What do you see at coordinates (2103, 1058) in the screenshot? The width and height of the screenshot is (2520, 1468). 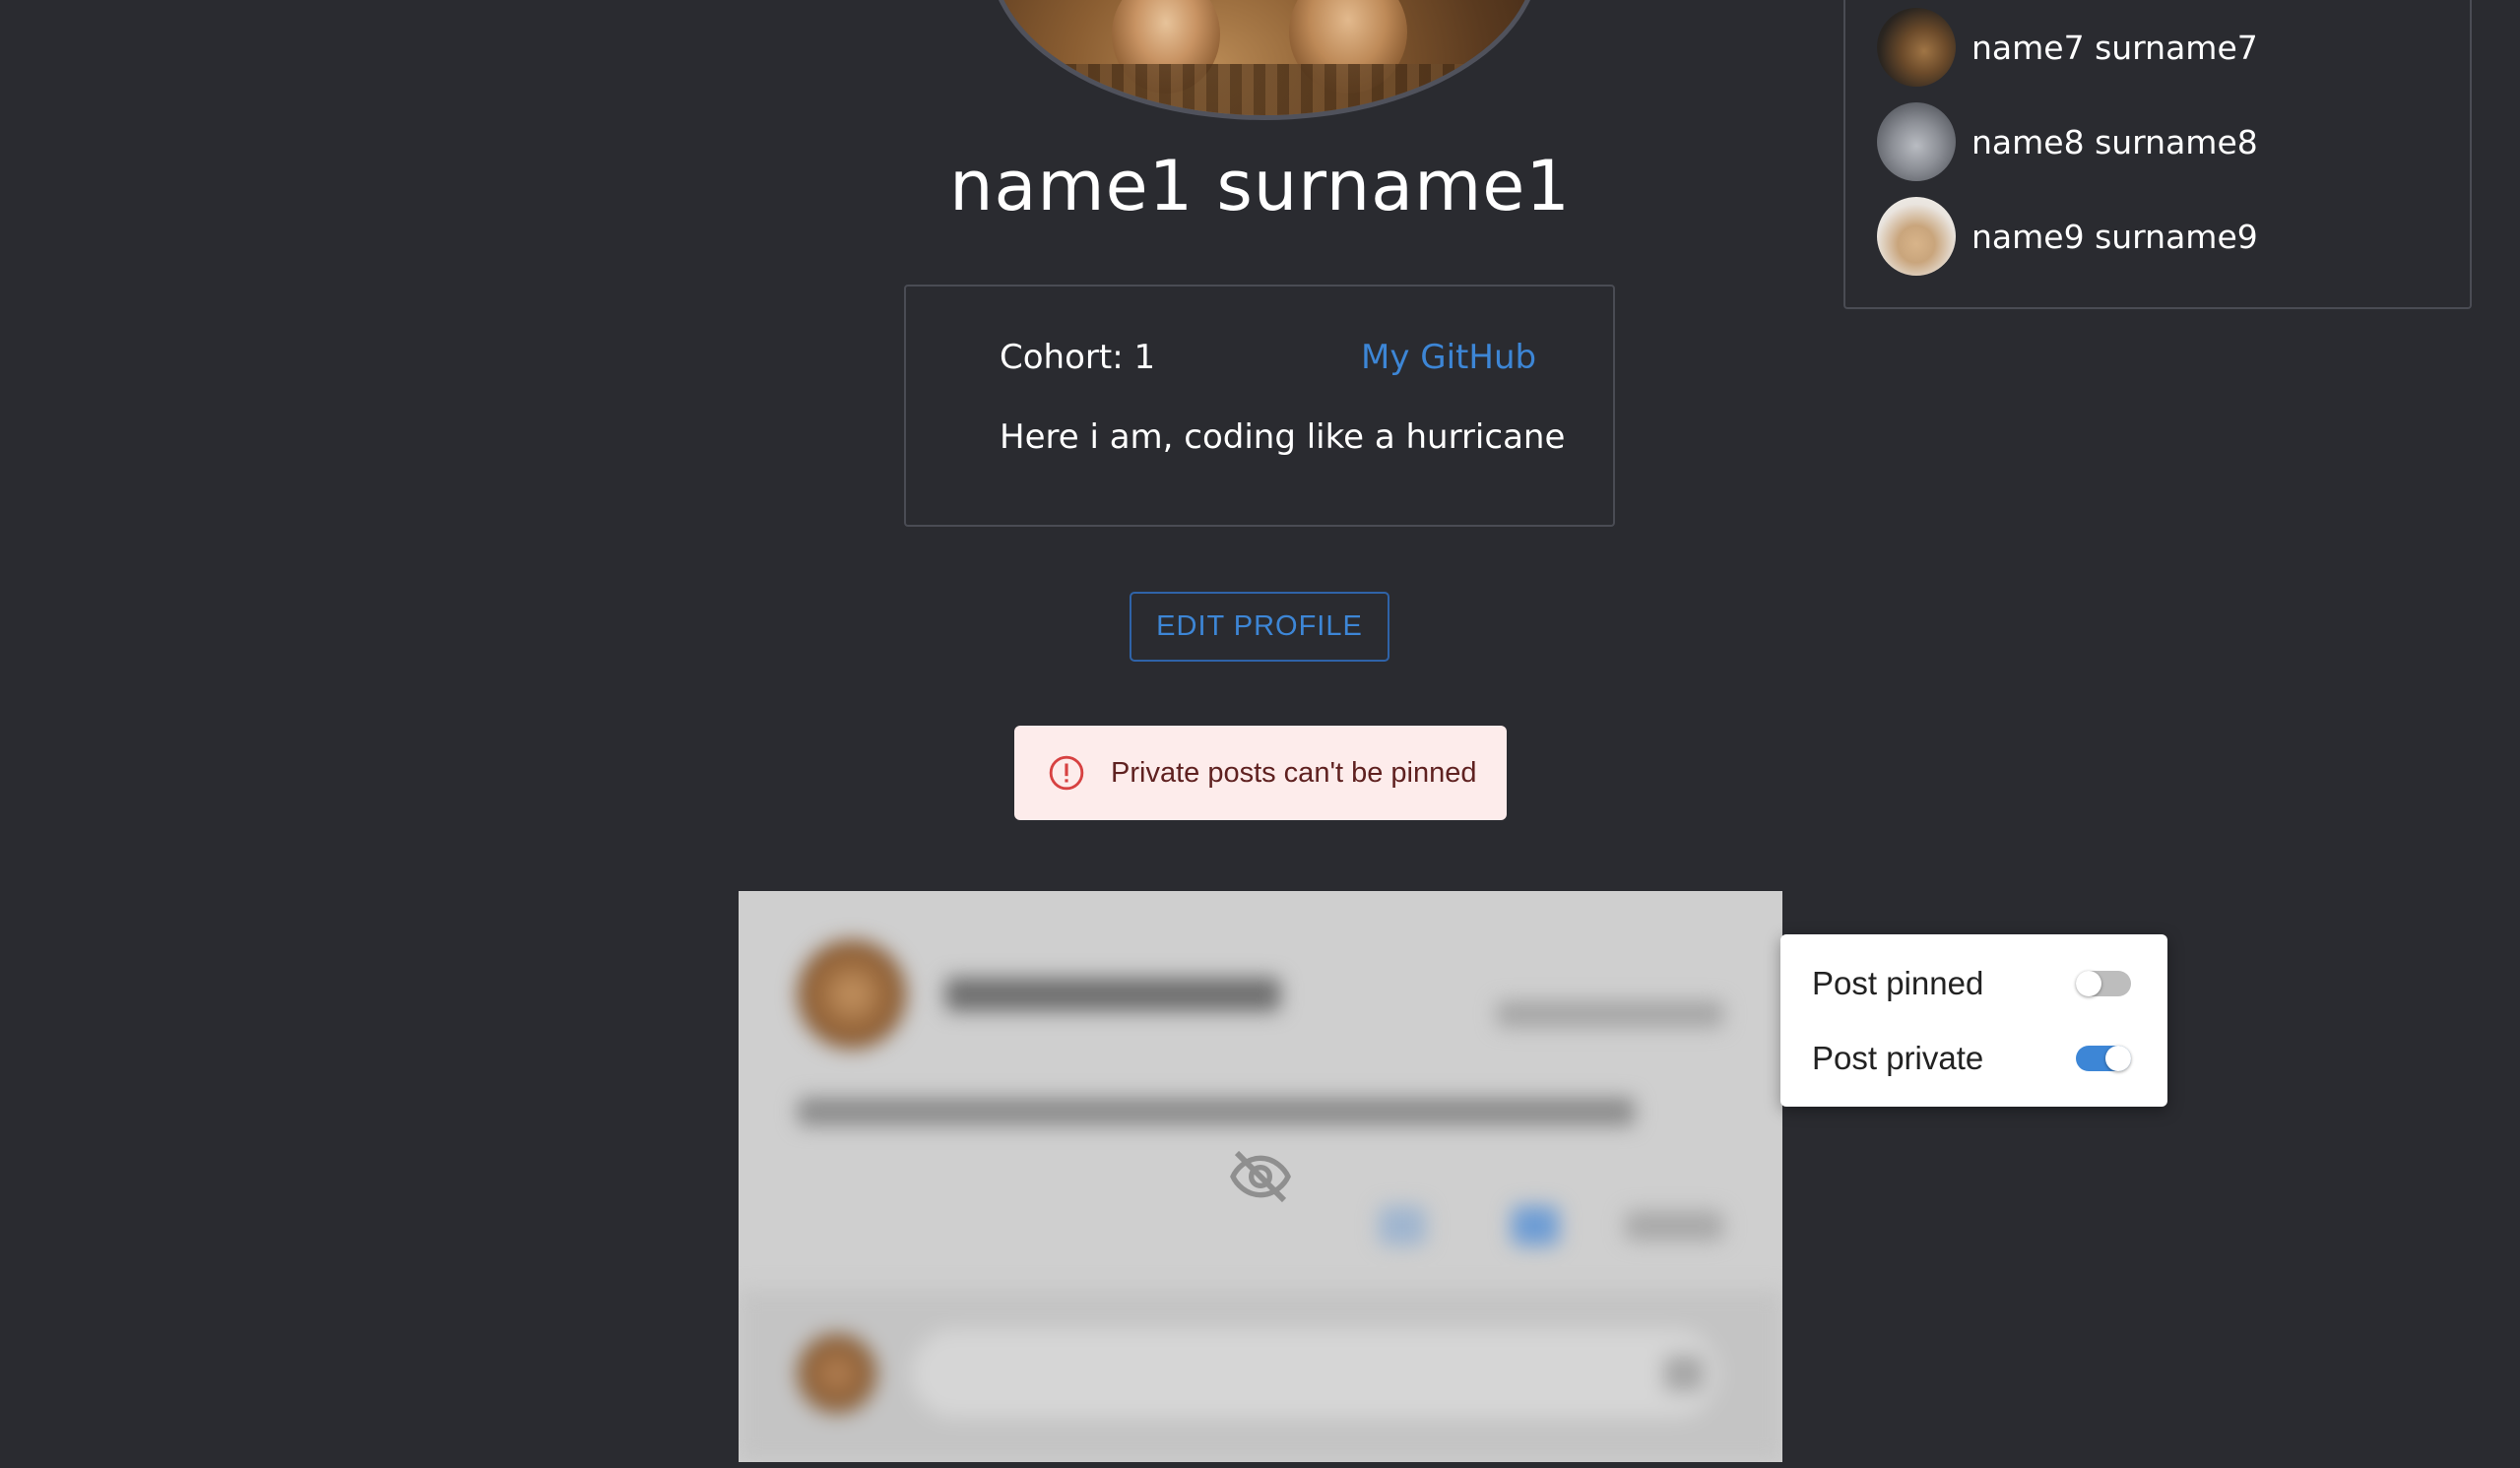 I see `post-private-toggle` at bounding box center [2103, 1058].